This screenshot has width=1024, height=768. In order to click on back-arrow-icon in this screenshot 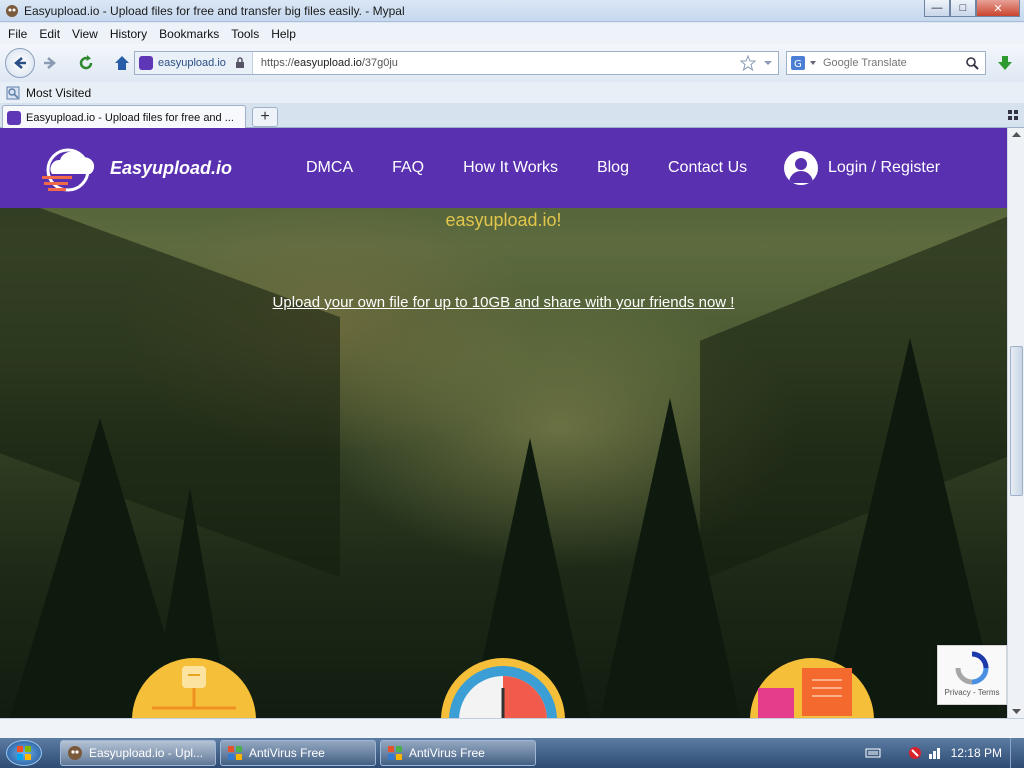, I will do `click(20, 62)`.